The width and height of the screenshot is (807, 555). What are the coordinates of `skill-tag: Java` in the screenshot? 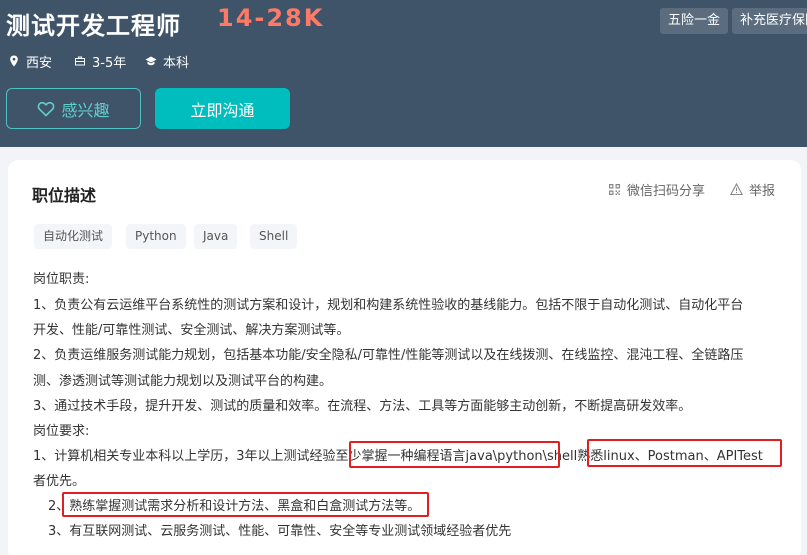 It's located at (216, 236).